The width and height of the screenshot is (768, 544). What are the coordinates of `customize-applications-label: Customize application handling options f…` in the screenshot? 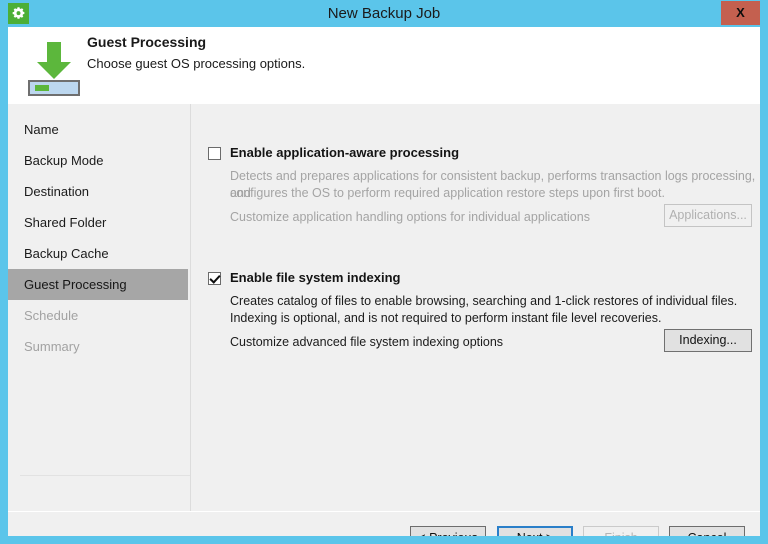 It's located at (410, 217).